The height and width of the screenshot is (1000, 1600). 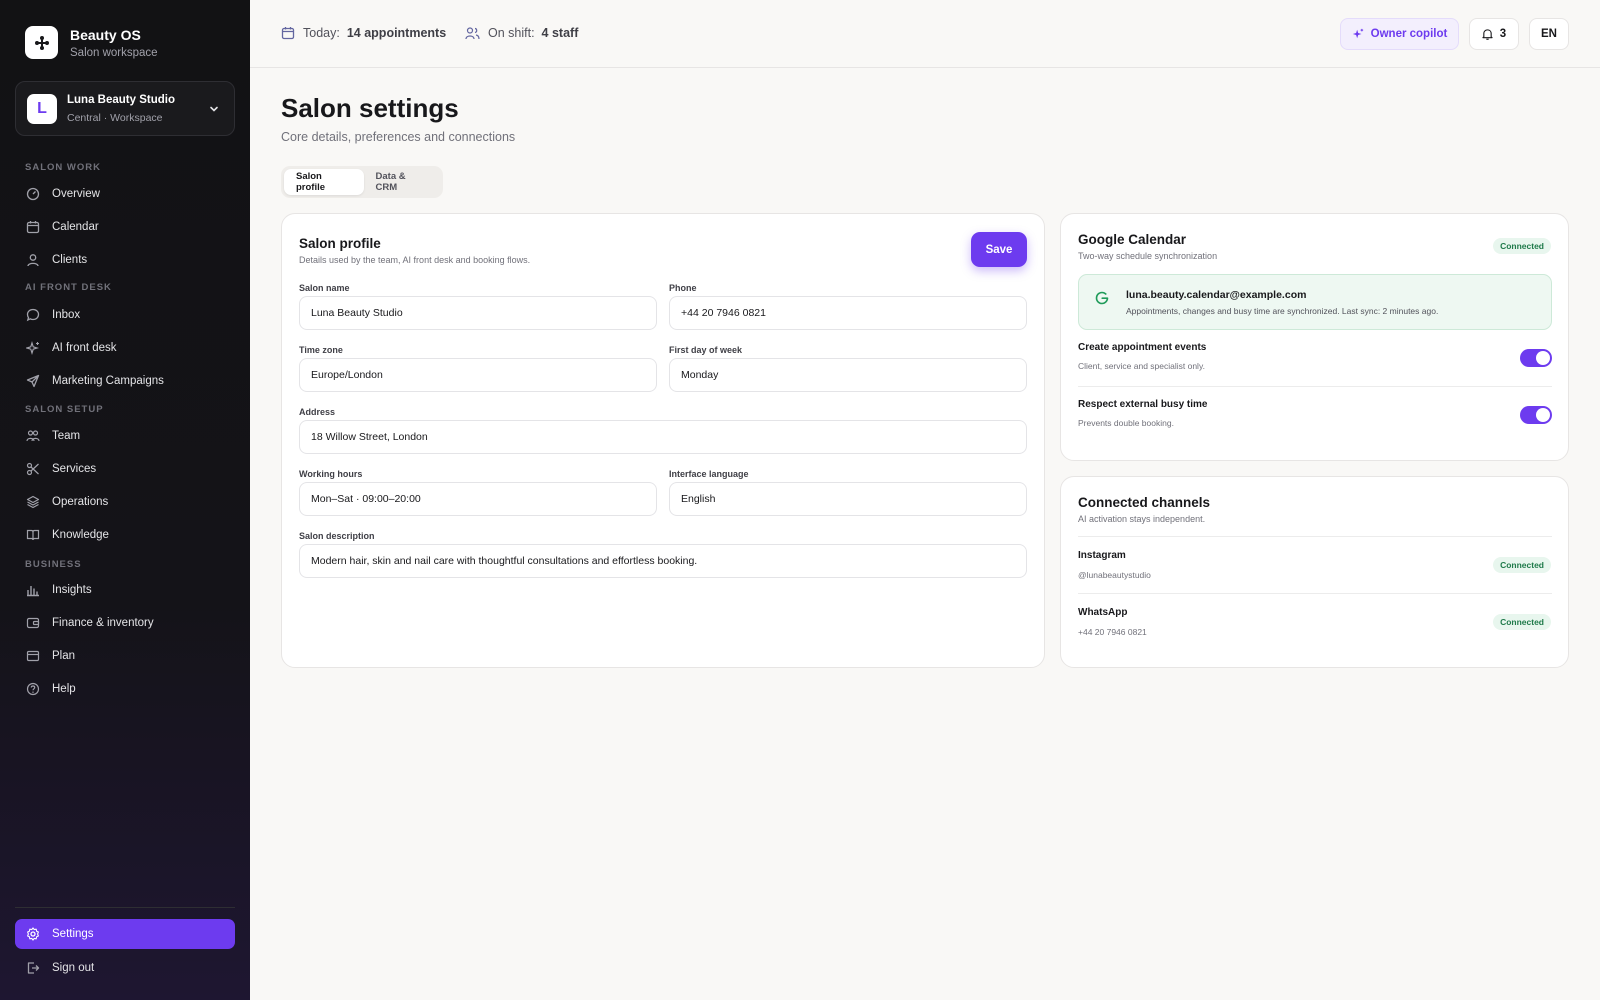 What do you see at coordinates (108, 381) in the screenshot?
I see `sidebar-item-label: Marketing Campaigns` at bounding box center [108, 381].